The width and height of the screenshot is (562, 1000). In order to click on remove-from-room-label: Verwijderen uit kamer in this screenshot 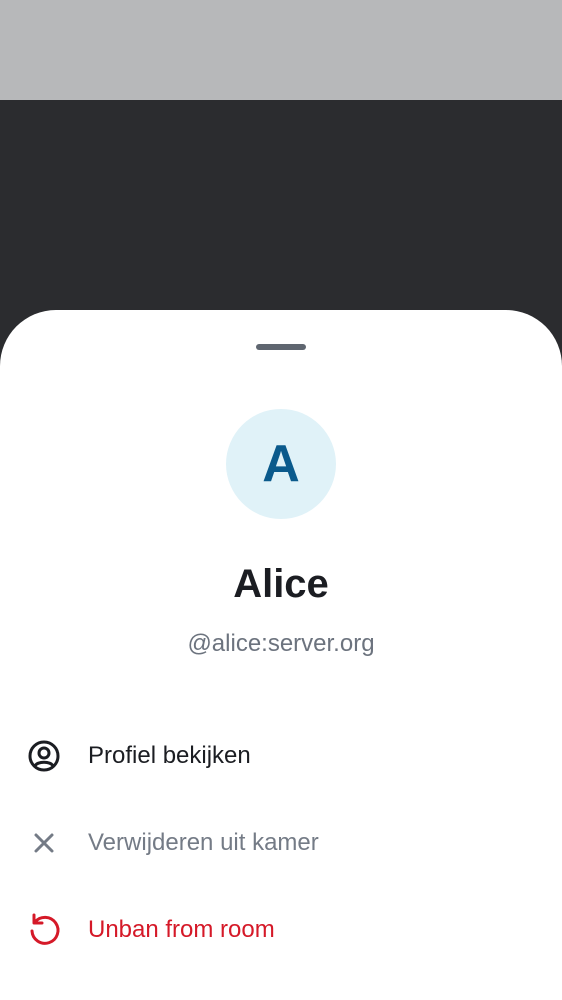, I will do `click(203, 842)`.